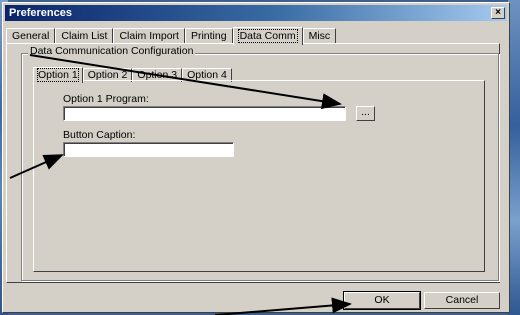 The width and height of the screenshot is (520, 315). What do you see at coordinates (58, 75) in the screenshot?
I see `tab-option-1: Option 1` at bounding box center [58, 75].